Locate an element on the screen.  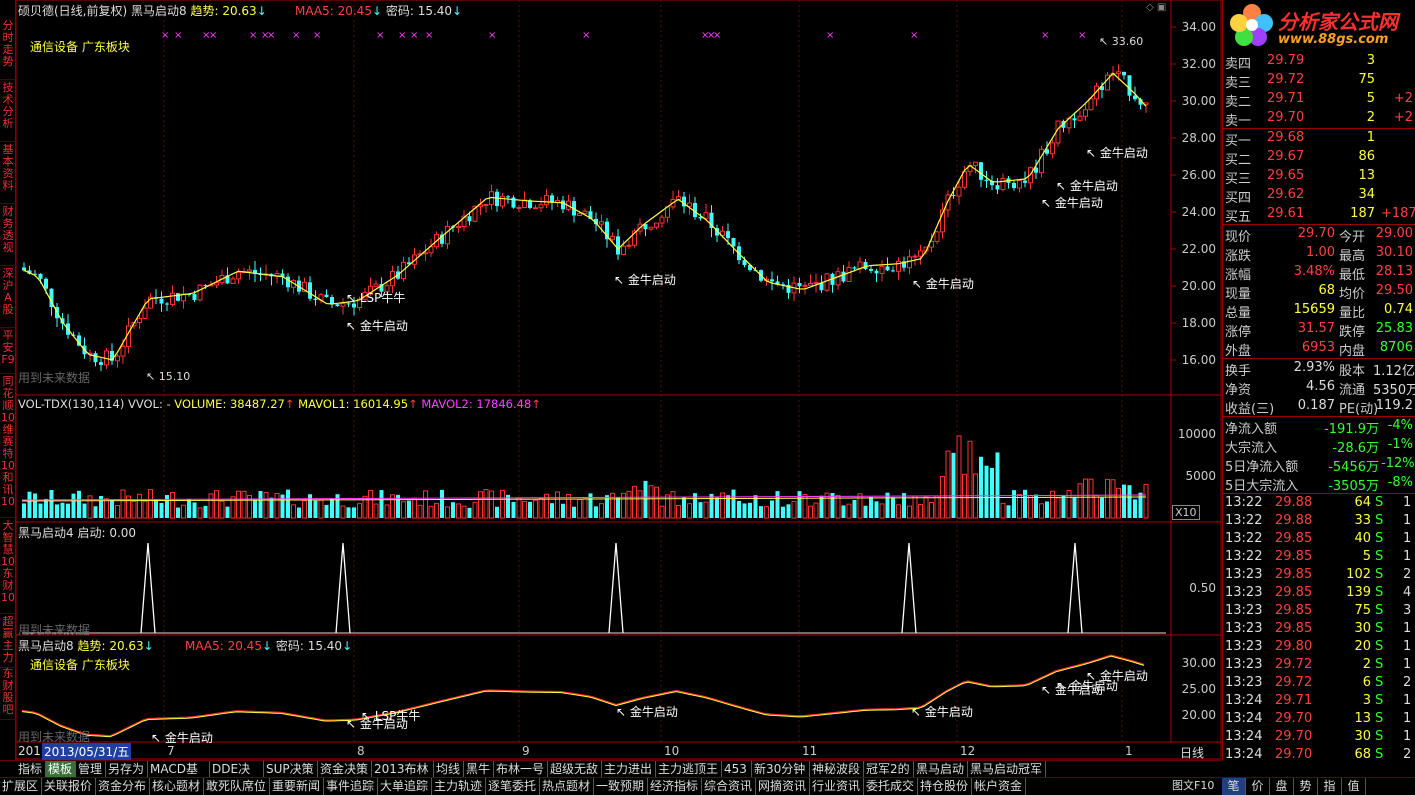
fund-value: 4.56 is located at coordinates (1320, 386).